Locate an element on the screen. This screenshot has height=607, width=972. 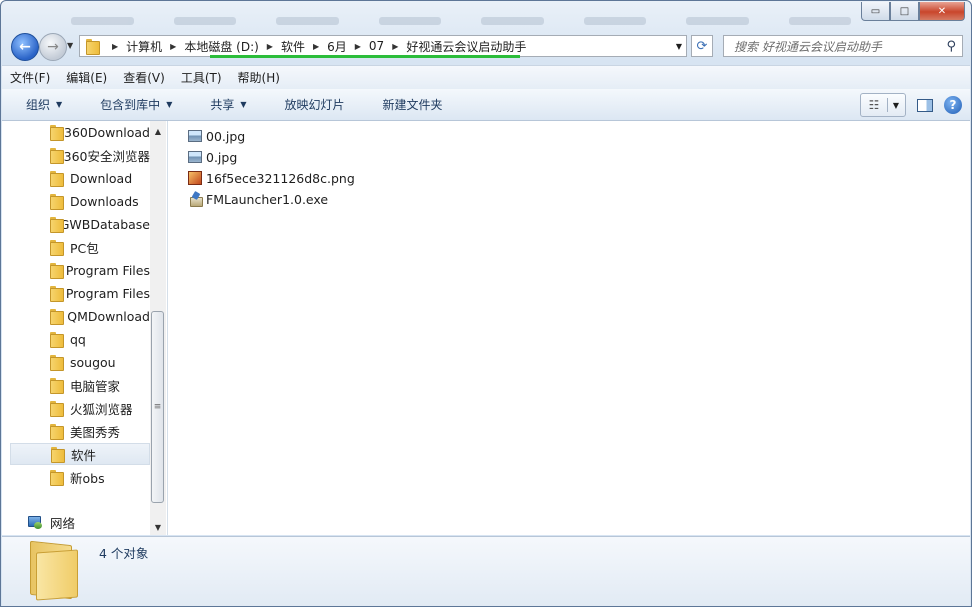
nav-folder-label: GWBDatabase is located at coordinates (104, 224).